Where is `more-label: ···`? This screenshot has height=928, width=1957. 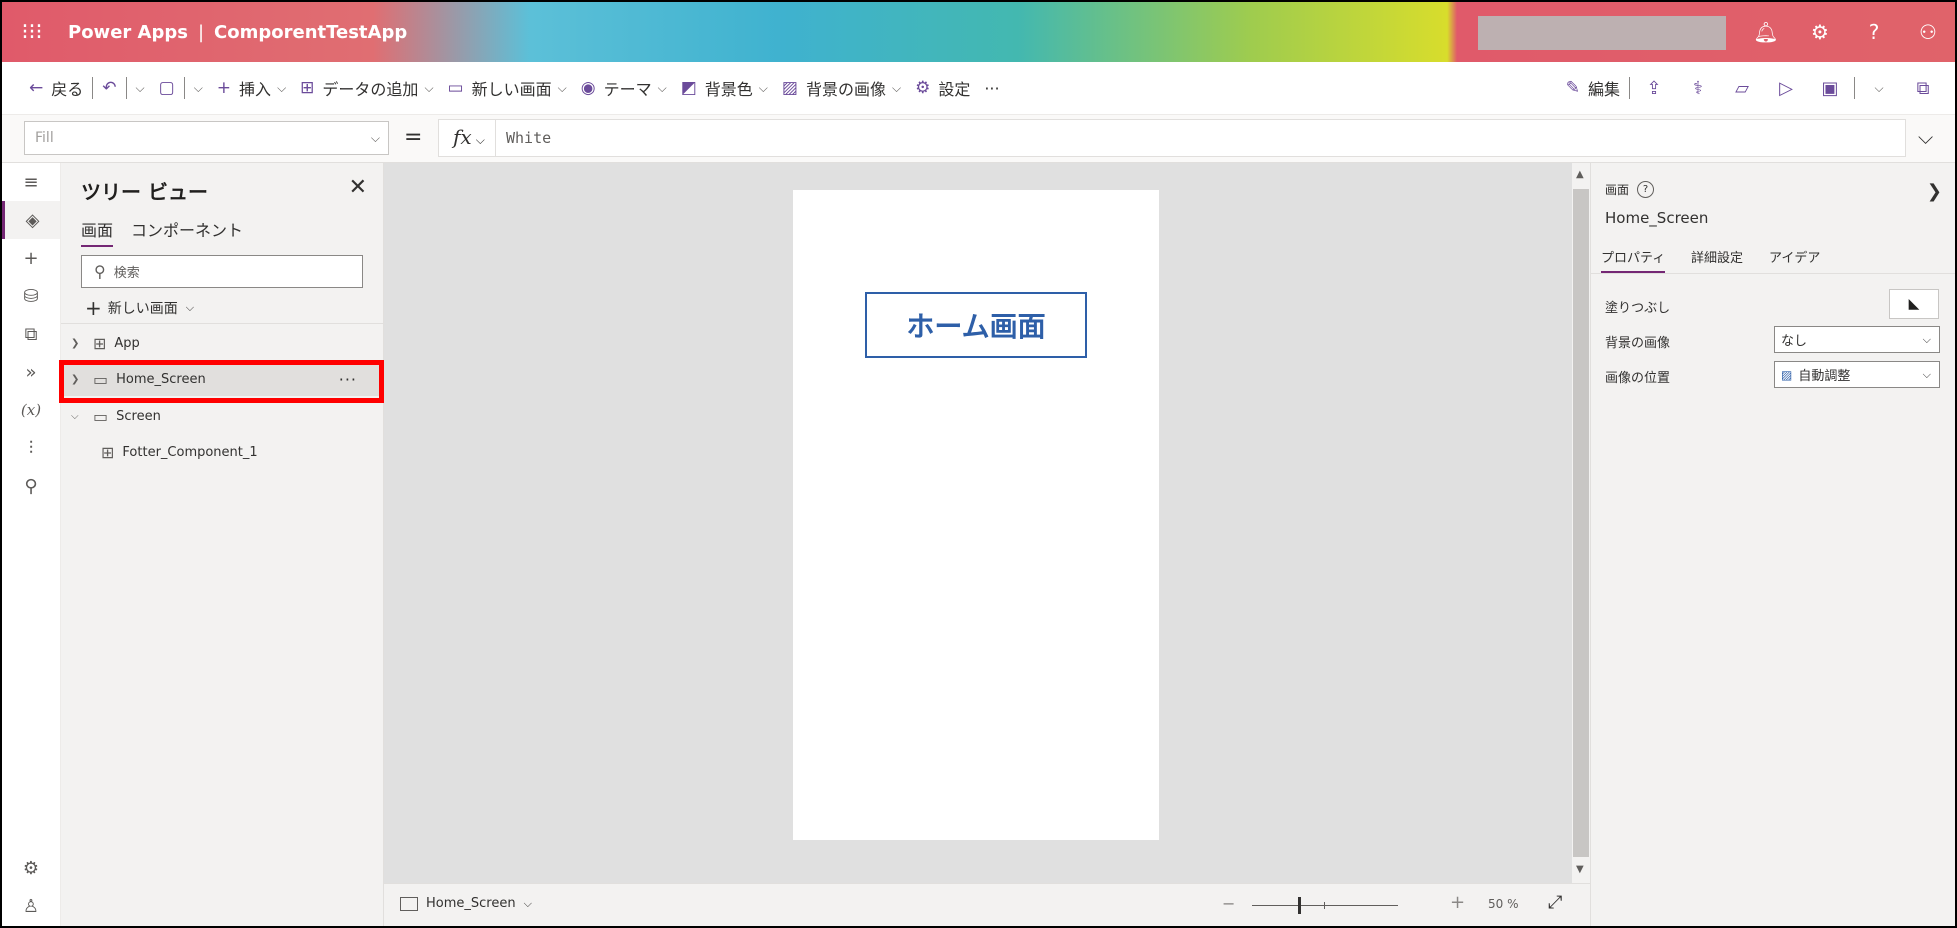 more-label: ··· is located at coordinates (992, 88).